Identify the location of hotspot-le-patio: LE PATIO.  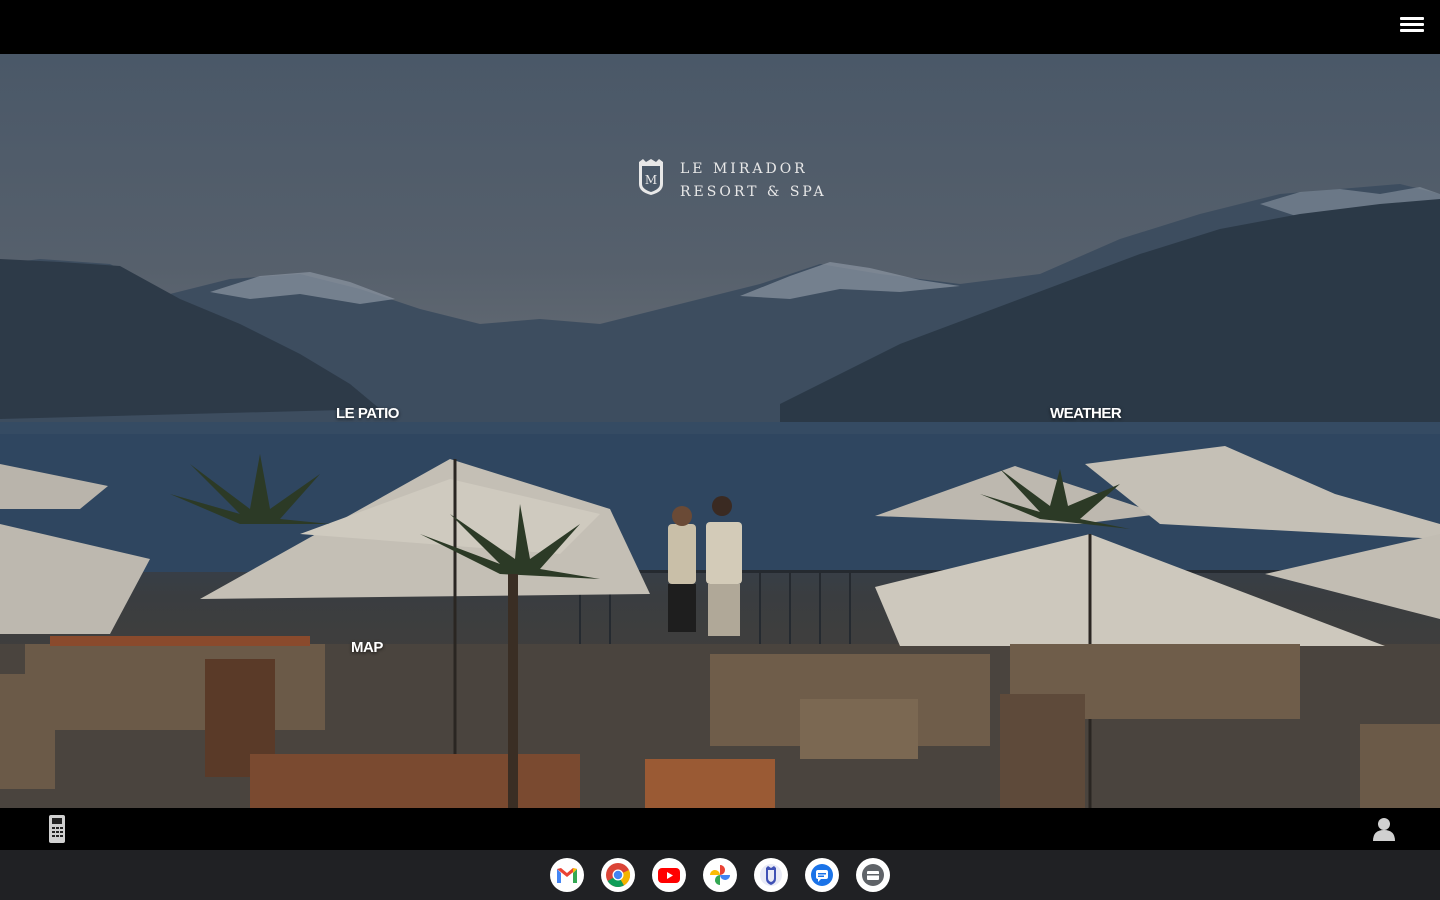
(367, 413).